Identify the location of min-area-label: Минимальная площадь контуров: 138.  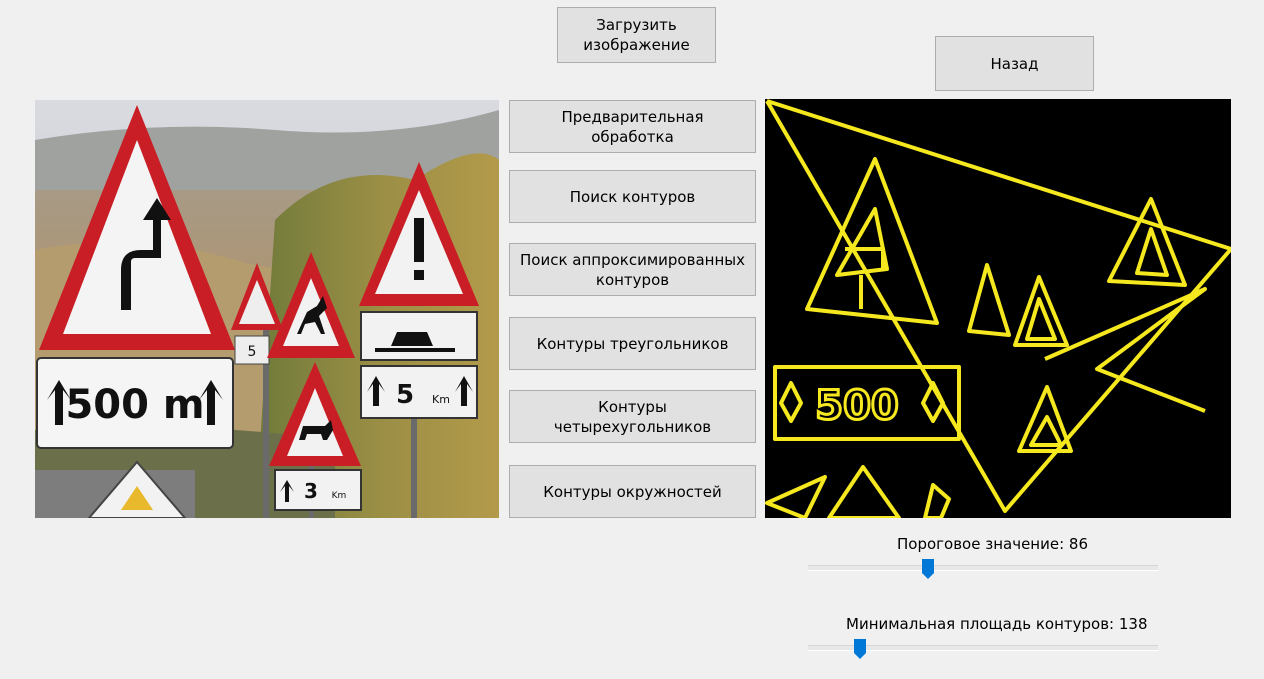
(997, 624).